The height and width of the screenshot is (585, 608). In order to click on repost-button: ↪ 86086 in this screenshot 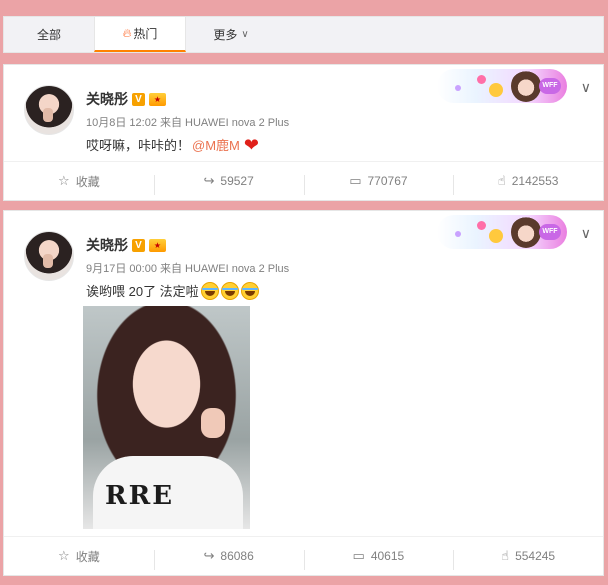, I will do `click(228, 559)`.